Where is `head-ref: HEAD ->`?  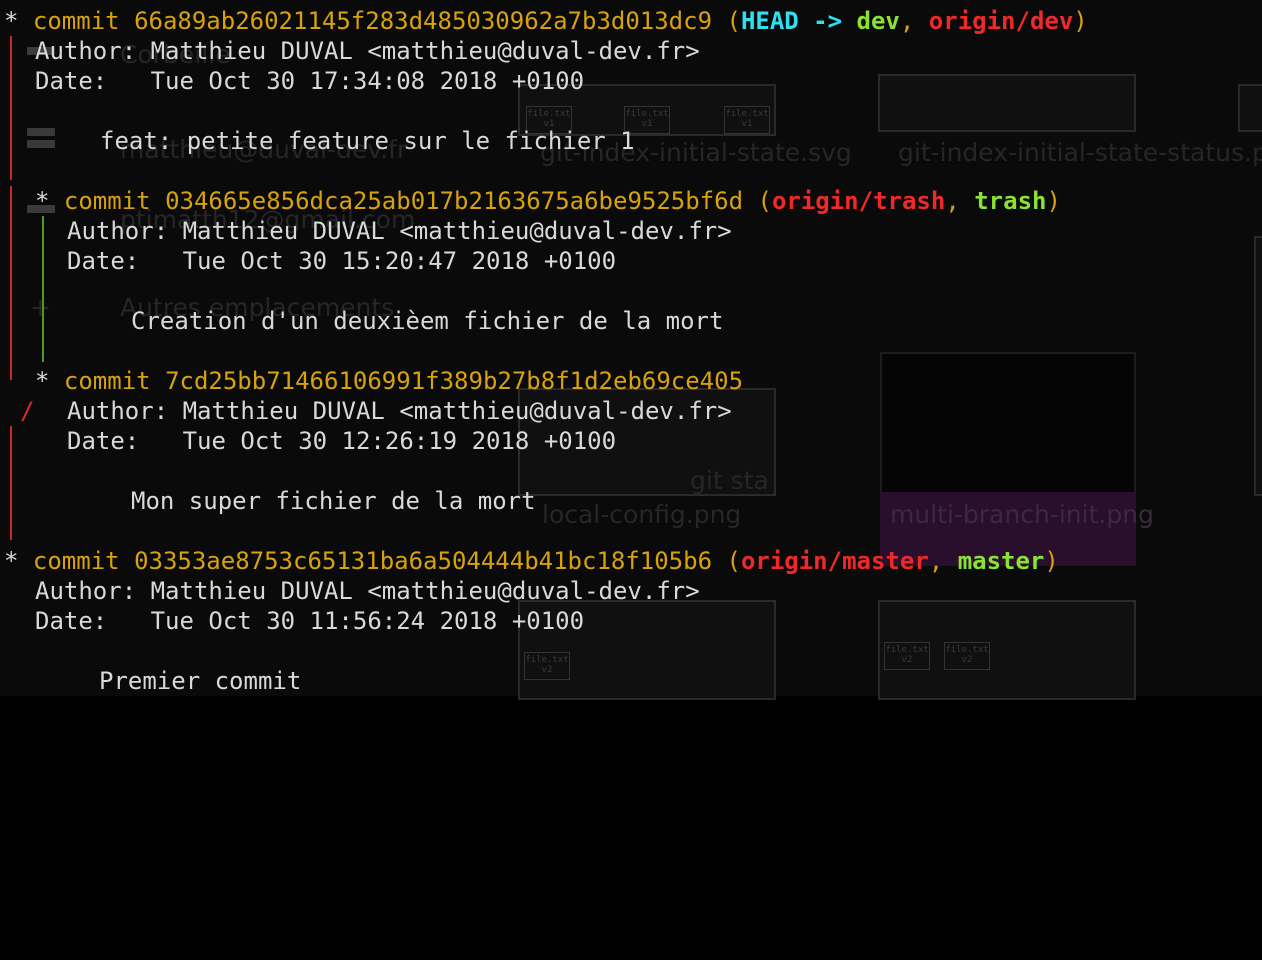 head-ref: HEAD -> is located at coordinates (798, 21).